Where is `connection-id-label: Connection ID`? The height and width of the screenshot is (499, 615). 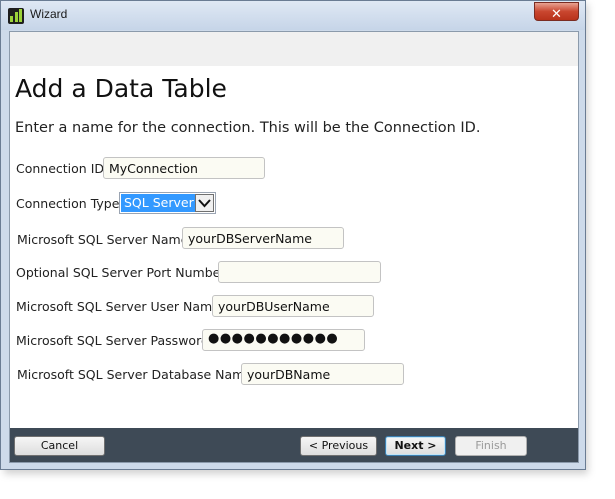
connection-id-label: Connection ID is located at coordinates (60, 168).